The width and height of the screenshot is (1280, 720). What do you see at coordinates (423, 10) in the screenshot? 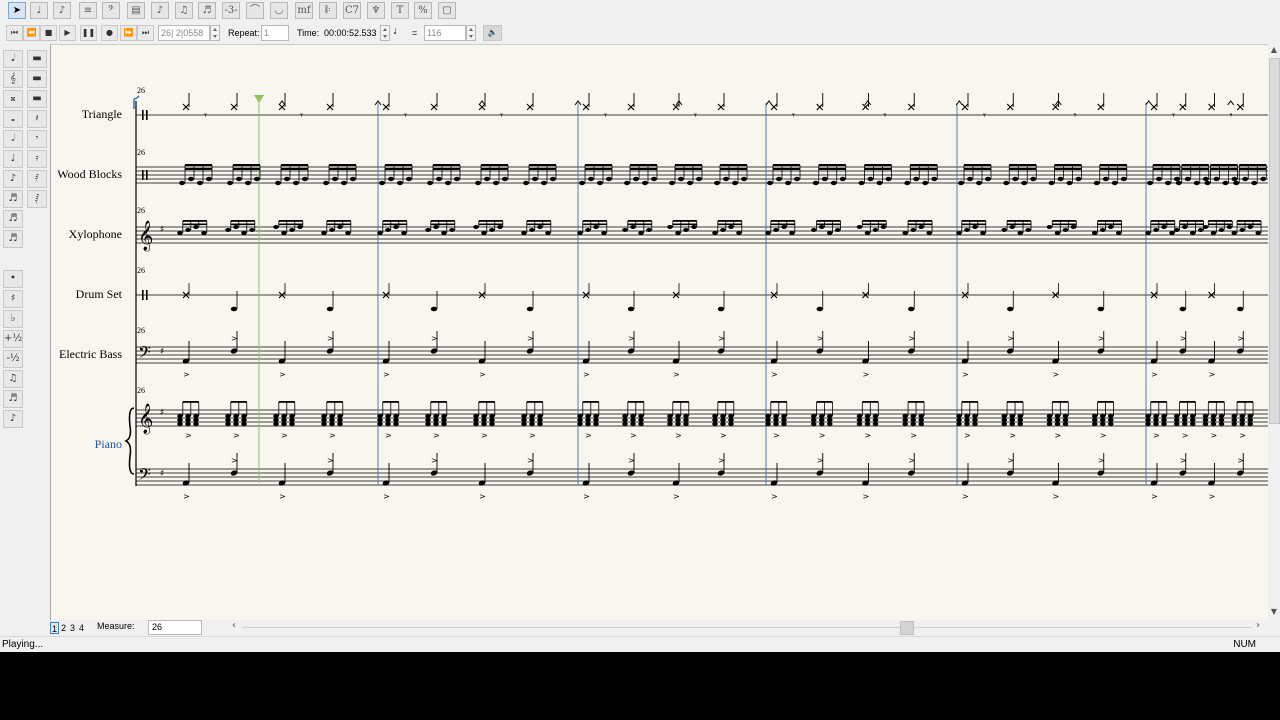
I see `percent-tool-icon: %` at bounding box center [423, 10].